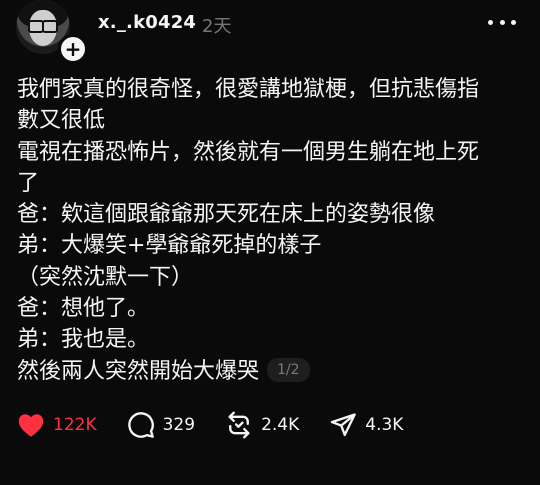  Describe the element at coordinates (75, 425) in the screenshot. I see `like-count: 122K` at that location.